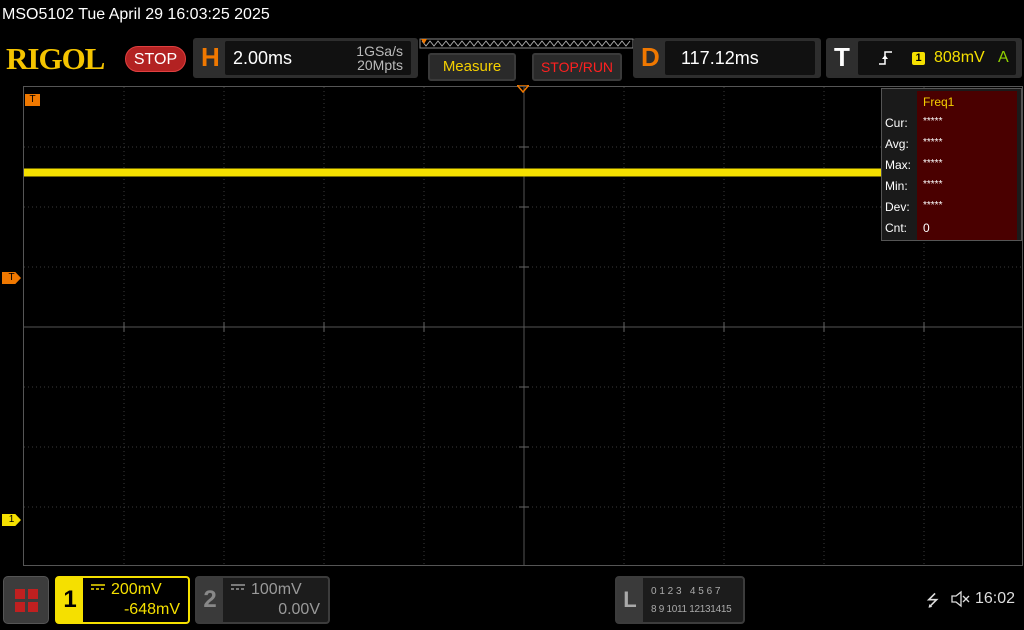 The width and height of the screenshot is (1024, 630). Describe the element at coordinates (155, 59) in the screenshot. I see `run-state-badge: STOP` at that location.